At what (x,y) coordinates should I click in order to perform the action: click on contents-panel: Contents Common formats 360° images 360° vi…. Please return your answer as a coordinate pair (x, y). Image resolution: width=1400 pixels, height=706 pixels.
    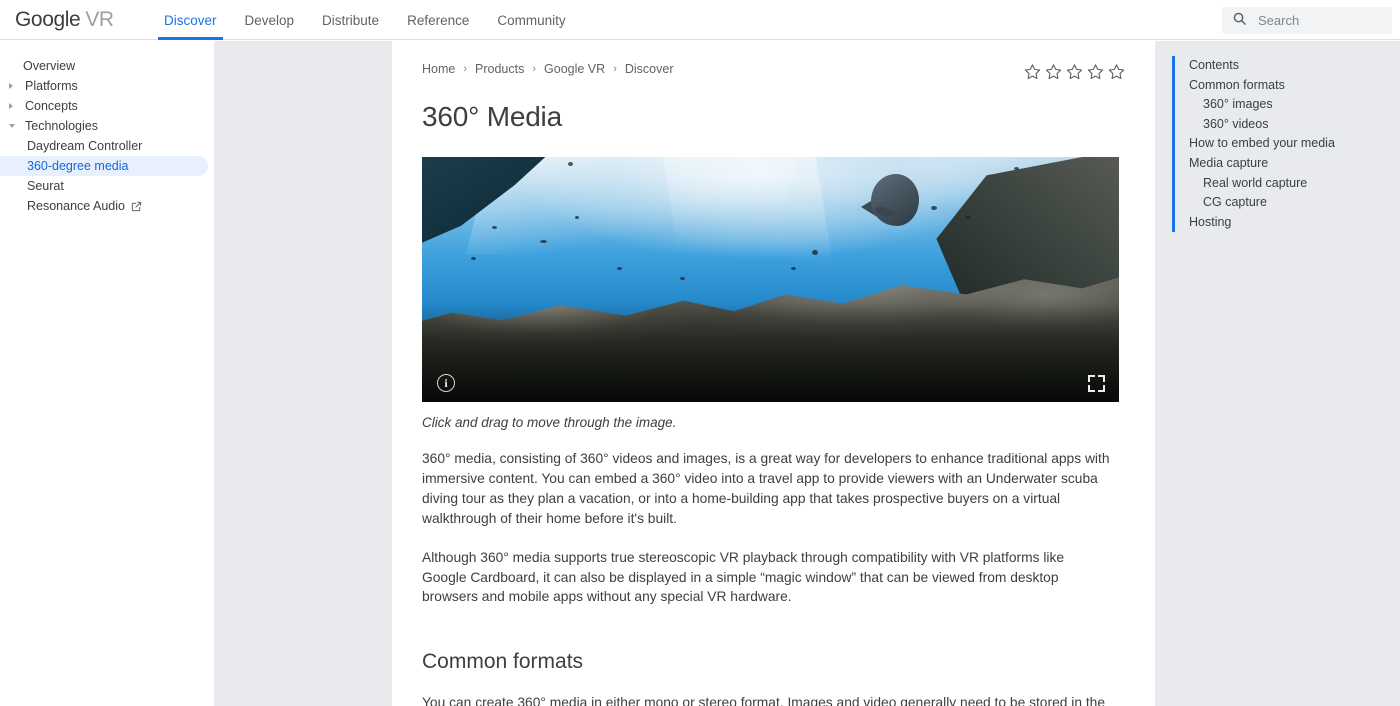
    Looking at the image, I should click on (1282, 144).